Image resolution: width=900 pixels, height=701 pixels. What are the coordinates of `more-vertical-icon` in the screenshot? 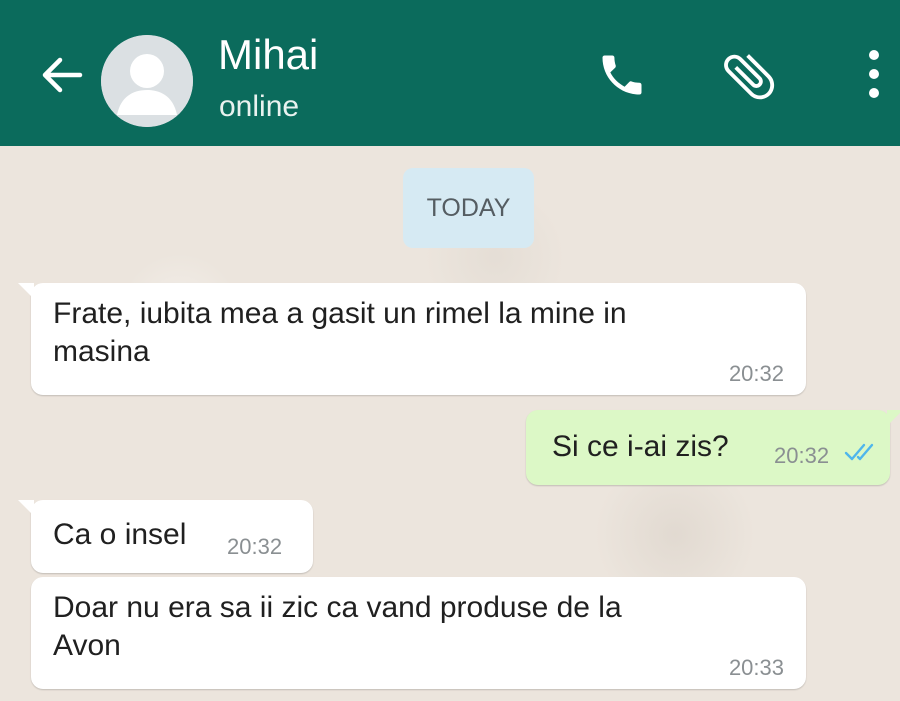 It's located at (874, 74).